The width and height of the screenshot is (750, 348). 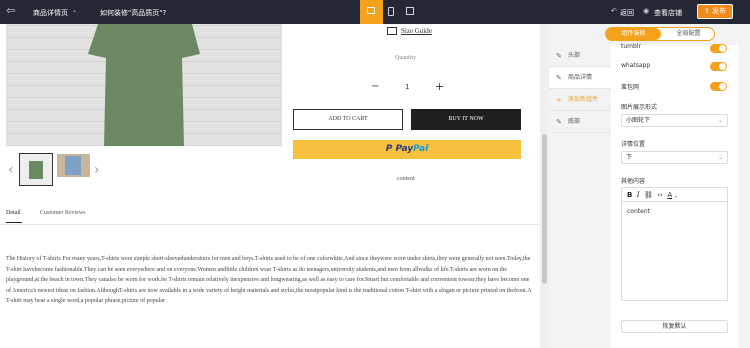 I want to click on device-desktop-button, so click(x=371, y=12).